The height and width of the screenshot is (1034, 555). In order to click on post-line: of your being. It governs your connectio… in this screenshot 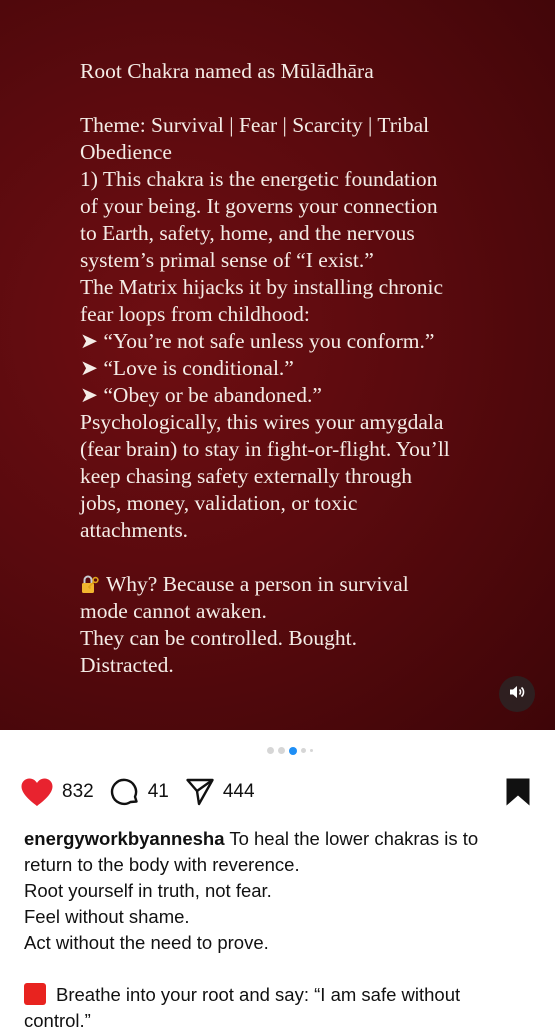, I will do `click(259, 206)`.